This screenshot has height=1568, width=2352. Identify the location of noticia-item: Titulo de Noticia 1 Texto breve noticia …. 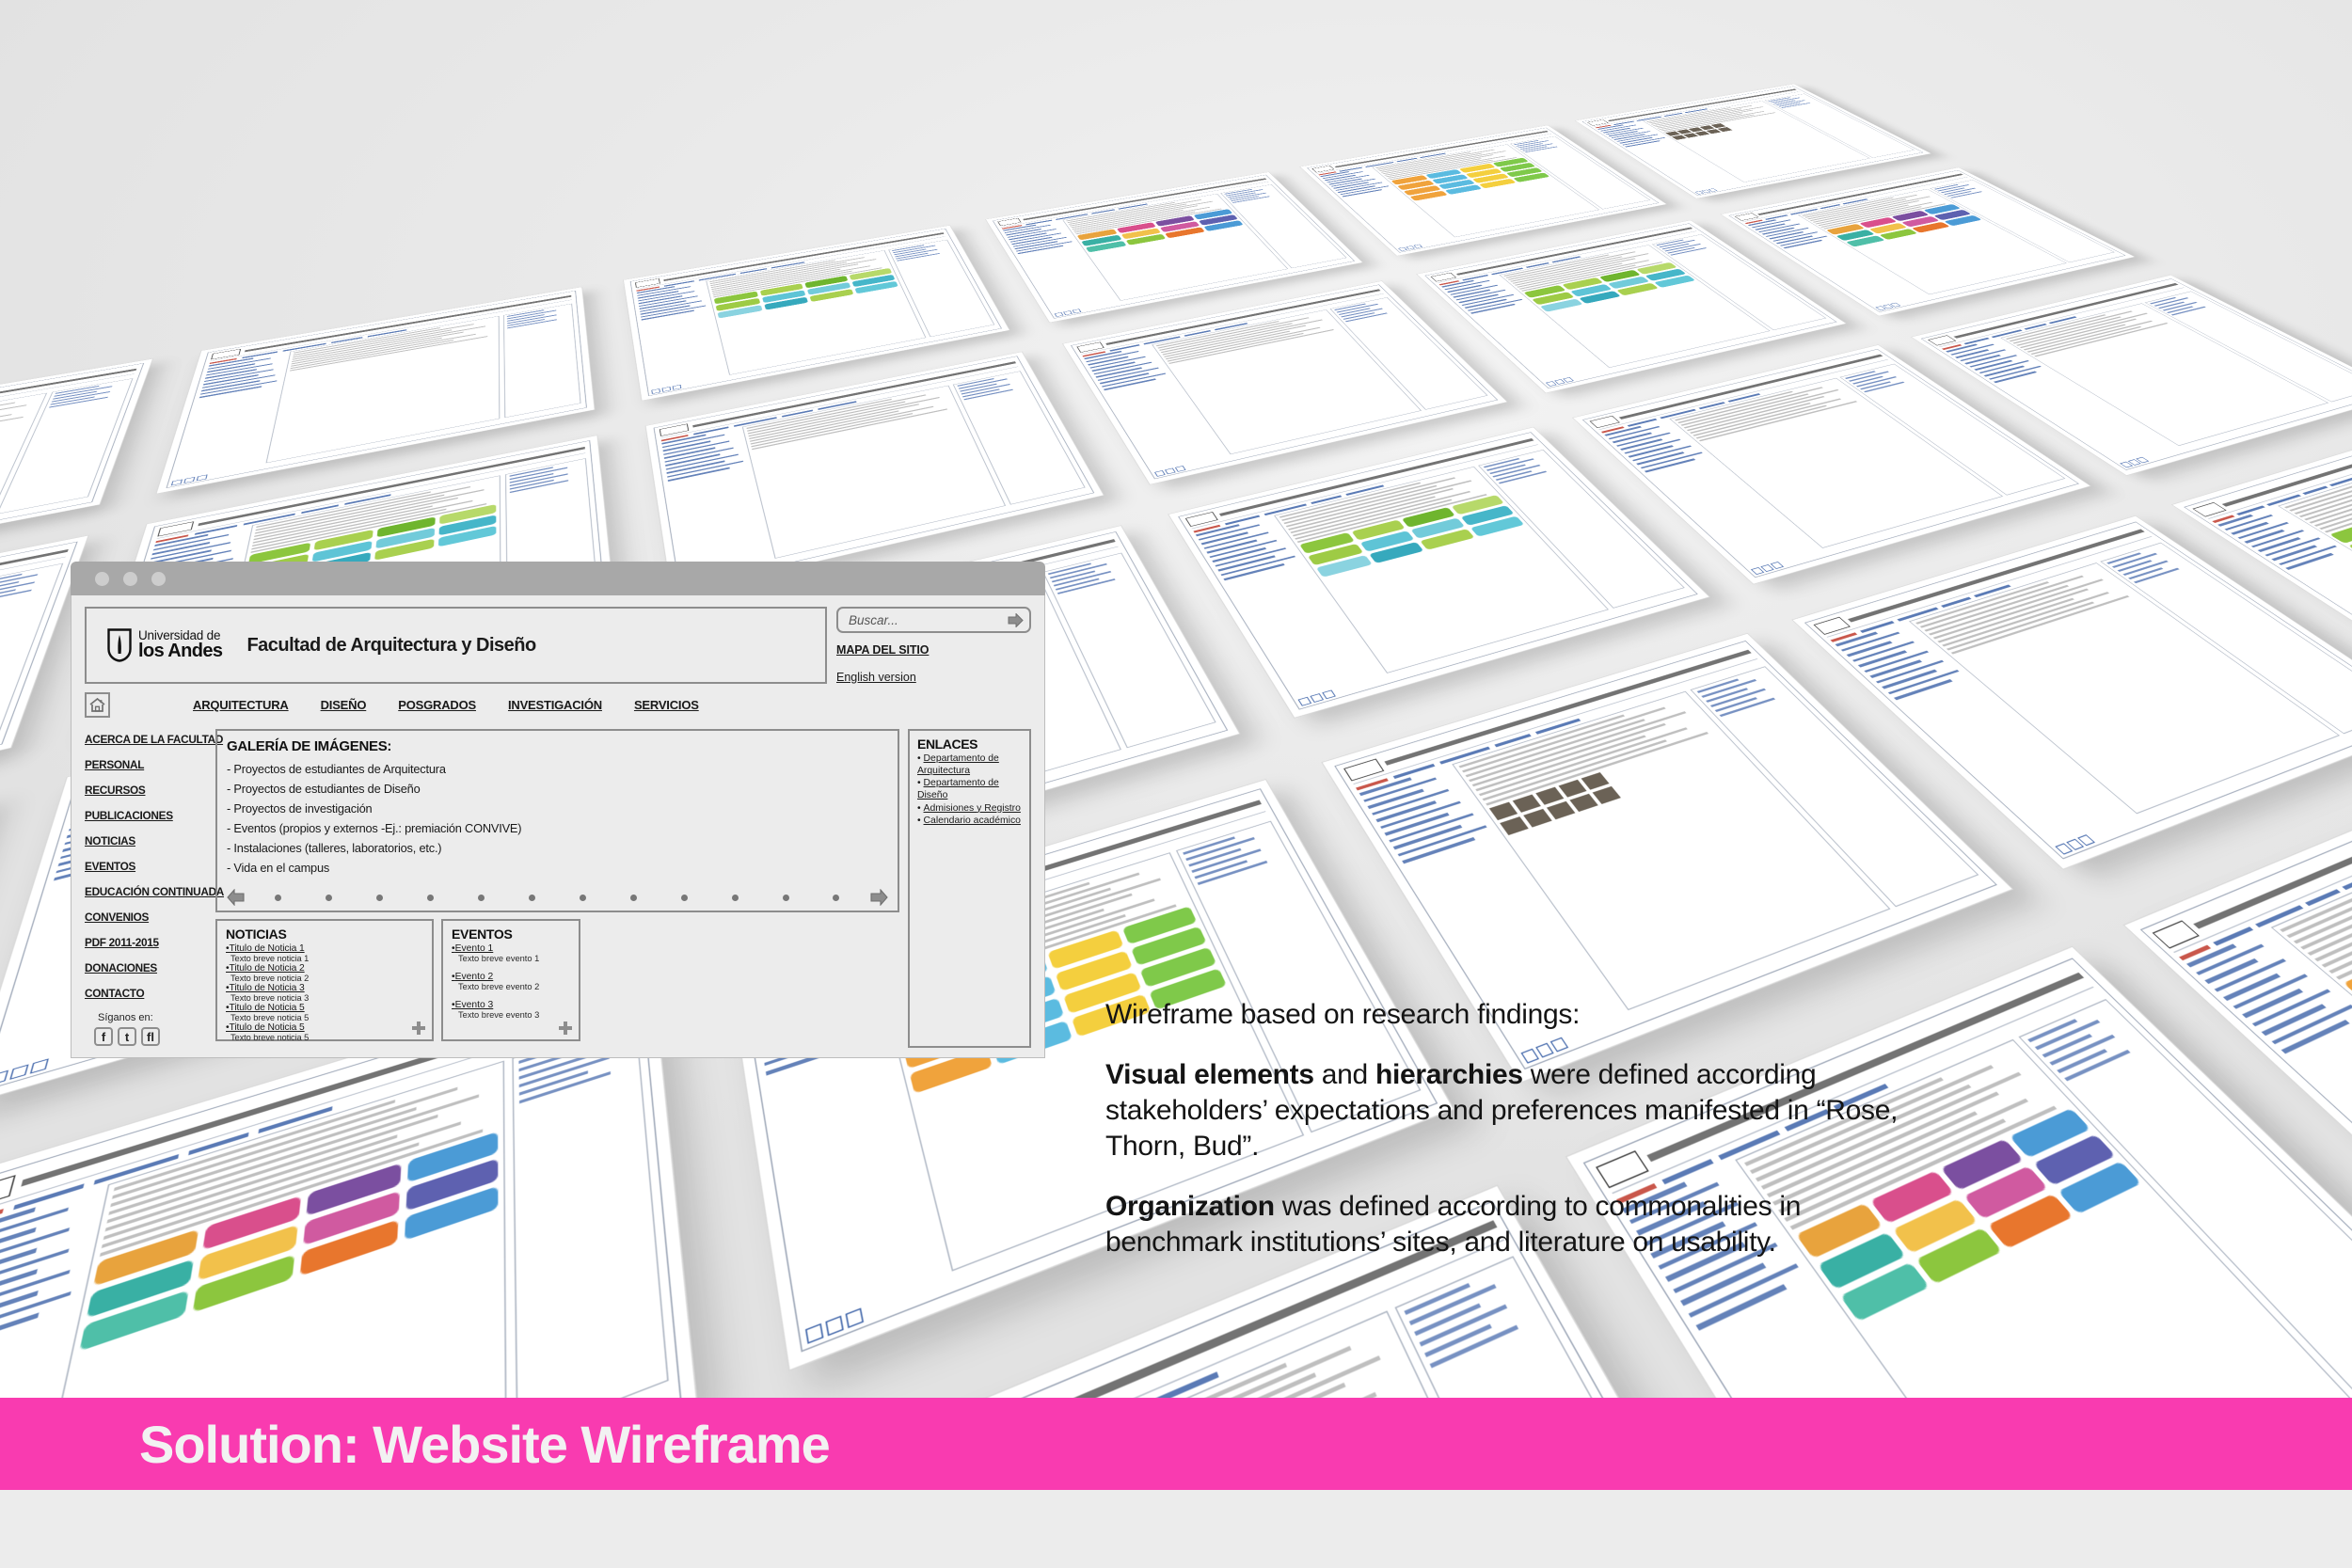
(324, 953).